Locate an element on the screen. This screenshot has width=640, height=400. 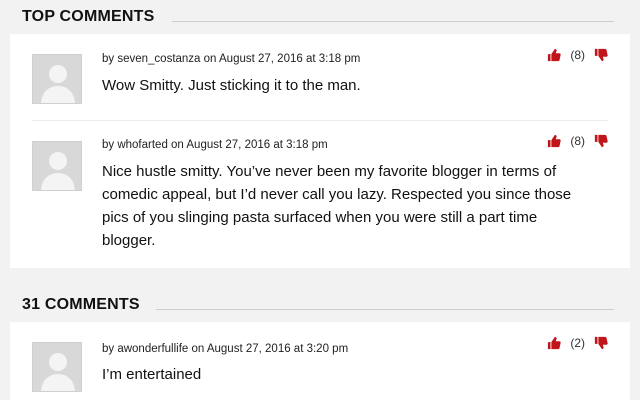
vote-controls: (2) is located at coordinates (577, 343).